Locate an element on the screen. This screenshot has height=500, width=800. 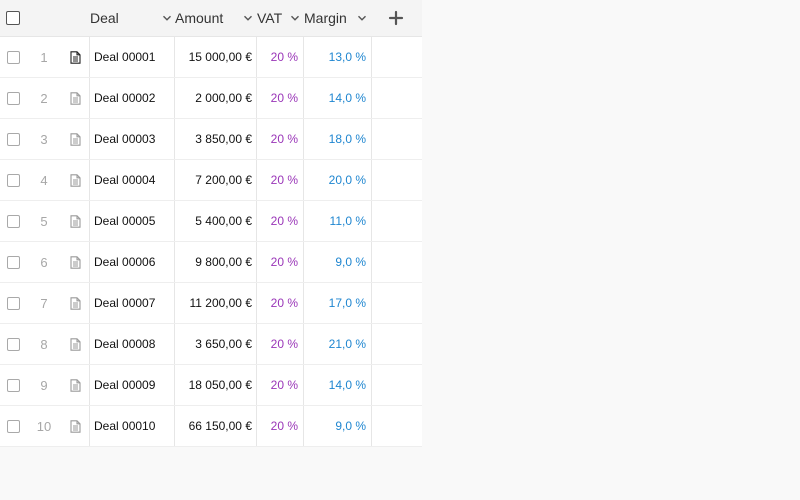
row-number: 7 is located at coordinates (44, 303).